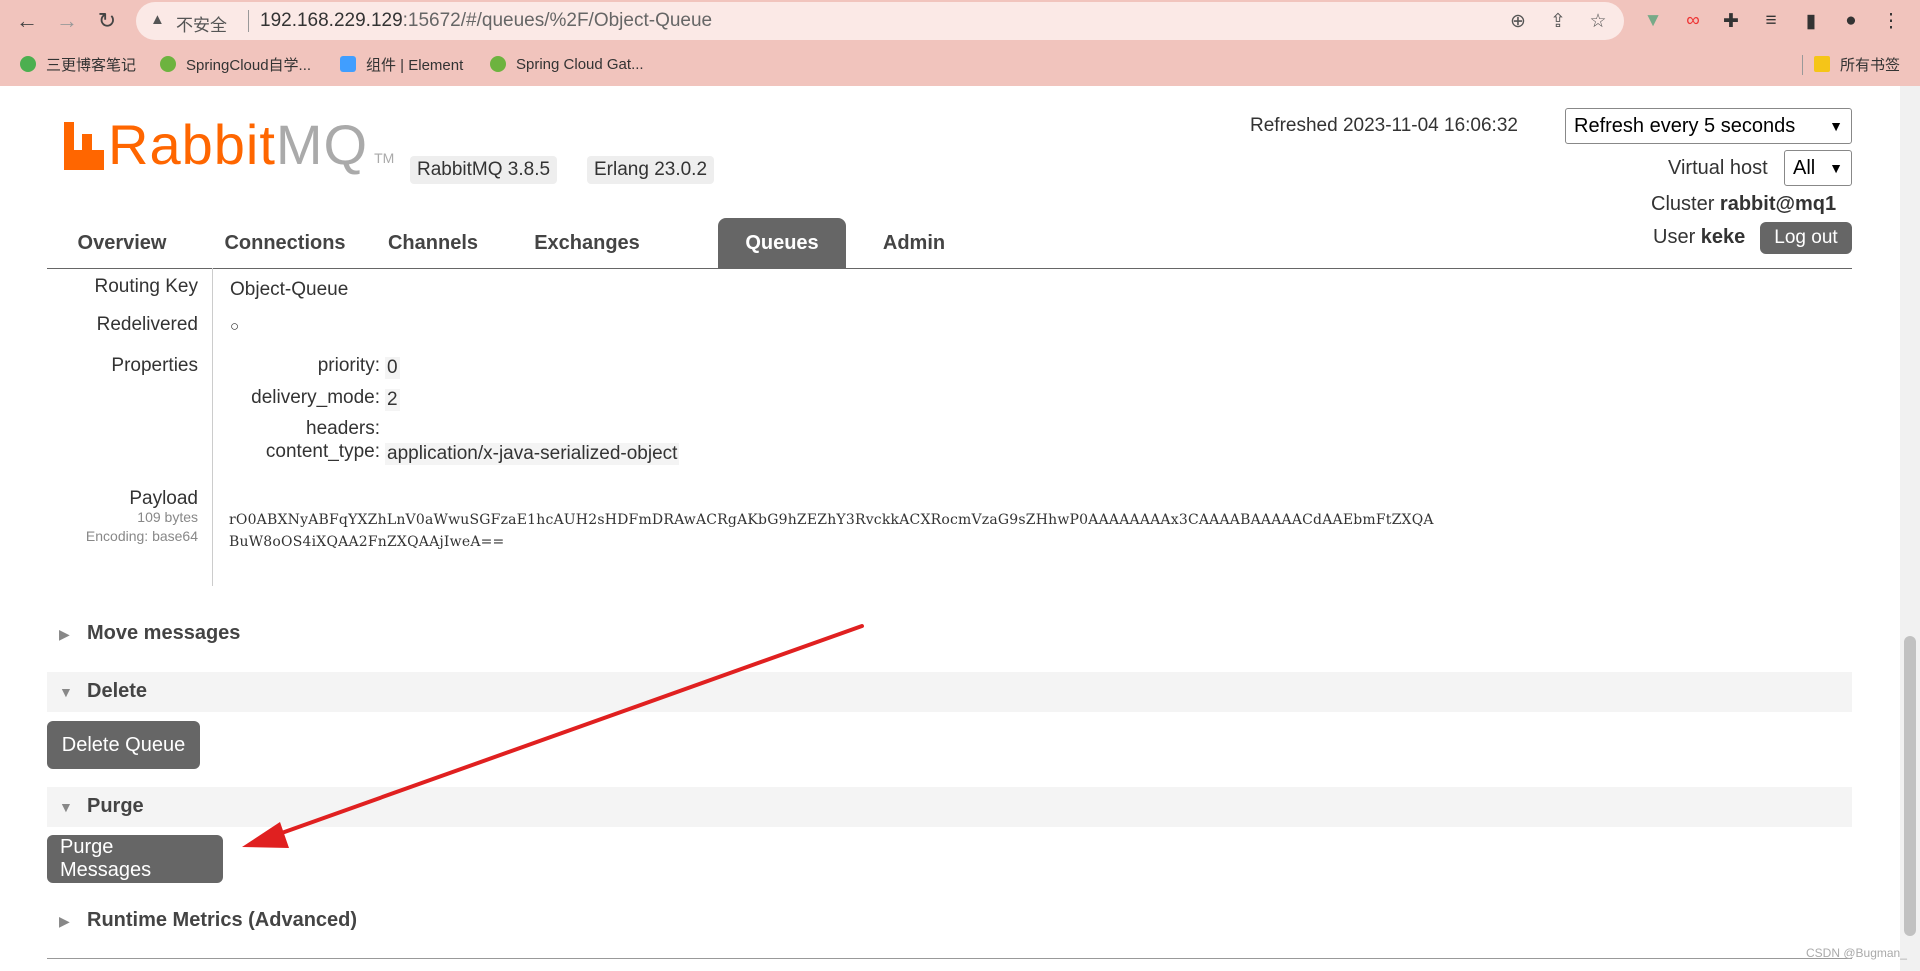 The image size is (1920, 971). What do you see at coordinates (557, 20) in the screenshot?
I see `url-path: :15672/#/queues/%2F/Object-Queue` at bounding box center [557, 20].